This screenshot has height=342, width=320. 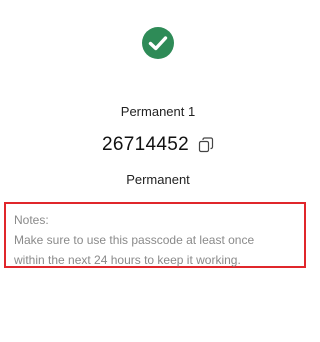 I want to click on passcode-type: Permanent, so click(x=158, y=179).